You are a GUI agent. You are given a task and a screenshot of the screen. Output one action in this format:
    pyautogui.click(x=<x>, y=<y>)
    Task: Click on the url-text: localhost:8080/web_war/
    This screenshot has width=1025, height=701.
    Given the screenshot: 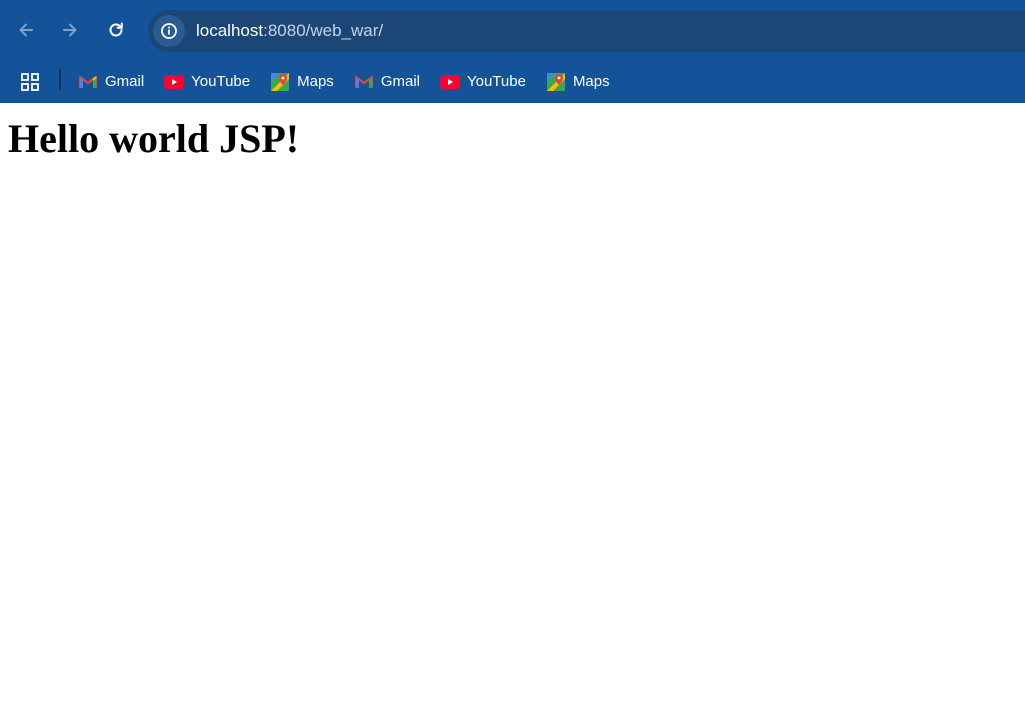 What is the action you would take?
    pyautogui.click(x=289, y=31)
    